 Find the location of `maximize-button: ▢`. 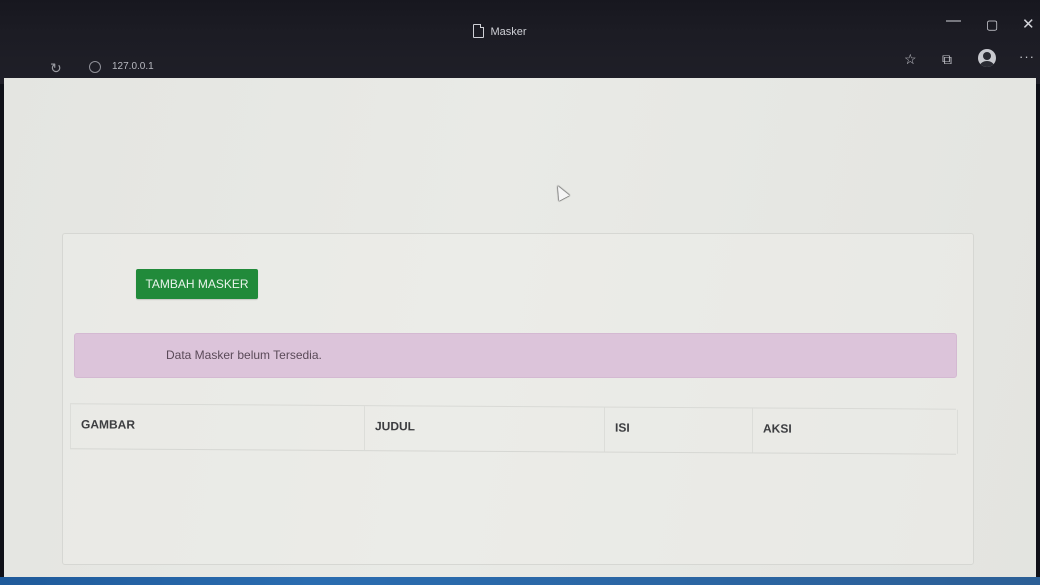

maximize-button: ▢ is located at coordinates (992, 25).